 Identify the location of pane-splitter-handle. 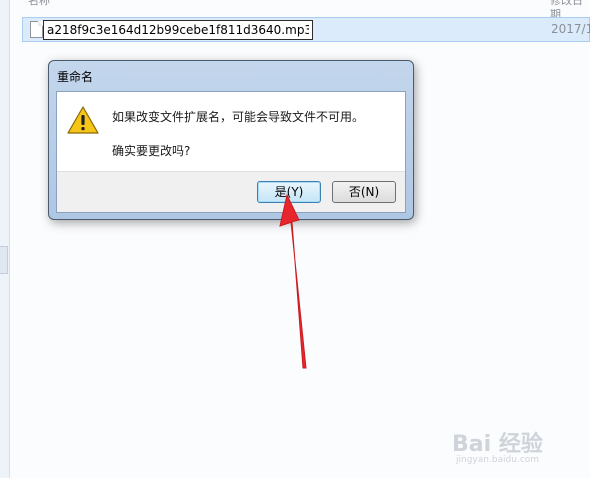
(4, 260).